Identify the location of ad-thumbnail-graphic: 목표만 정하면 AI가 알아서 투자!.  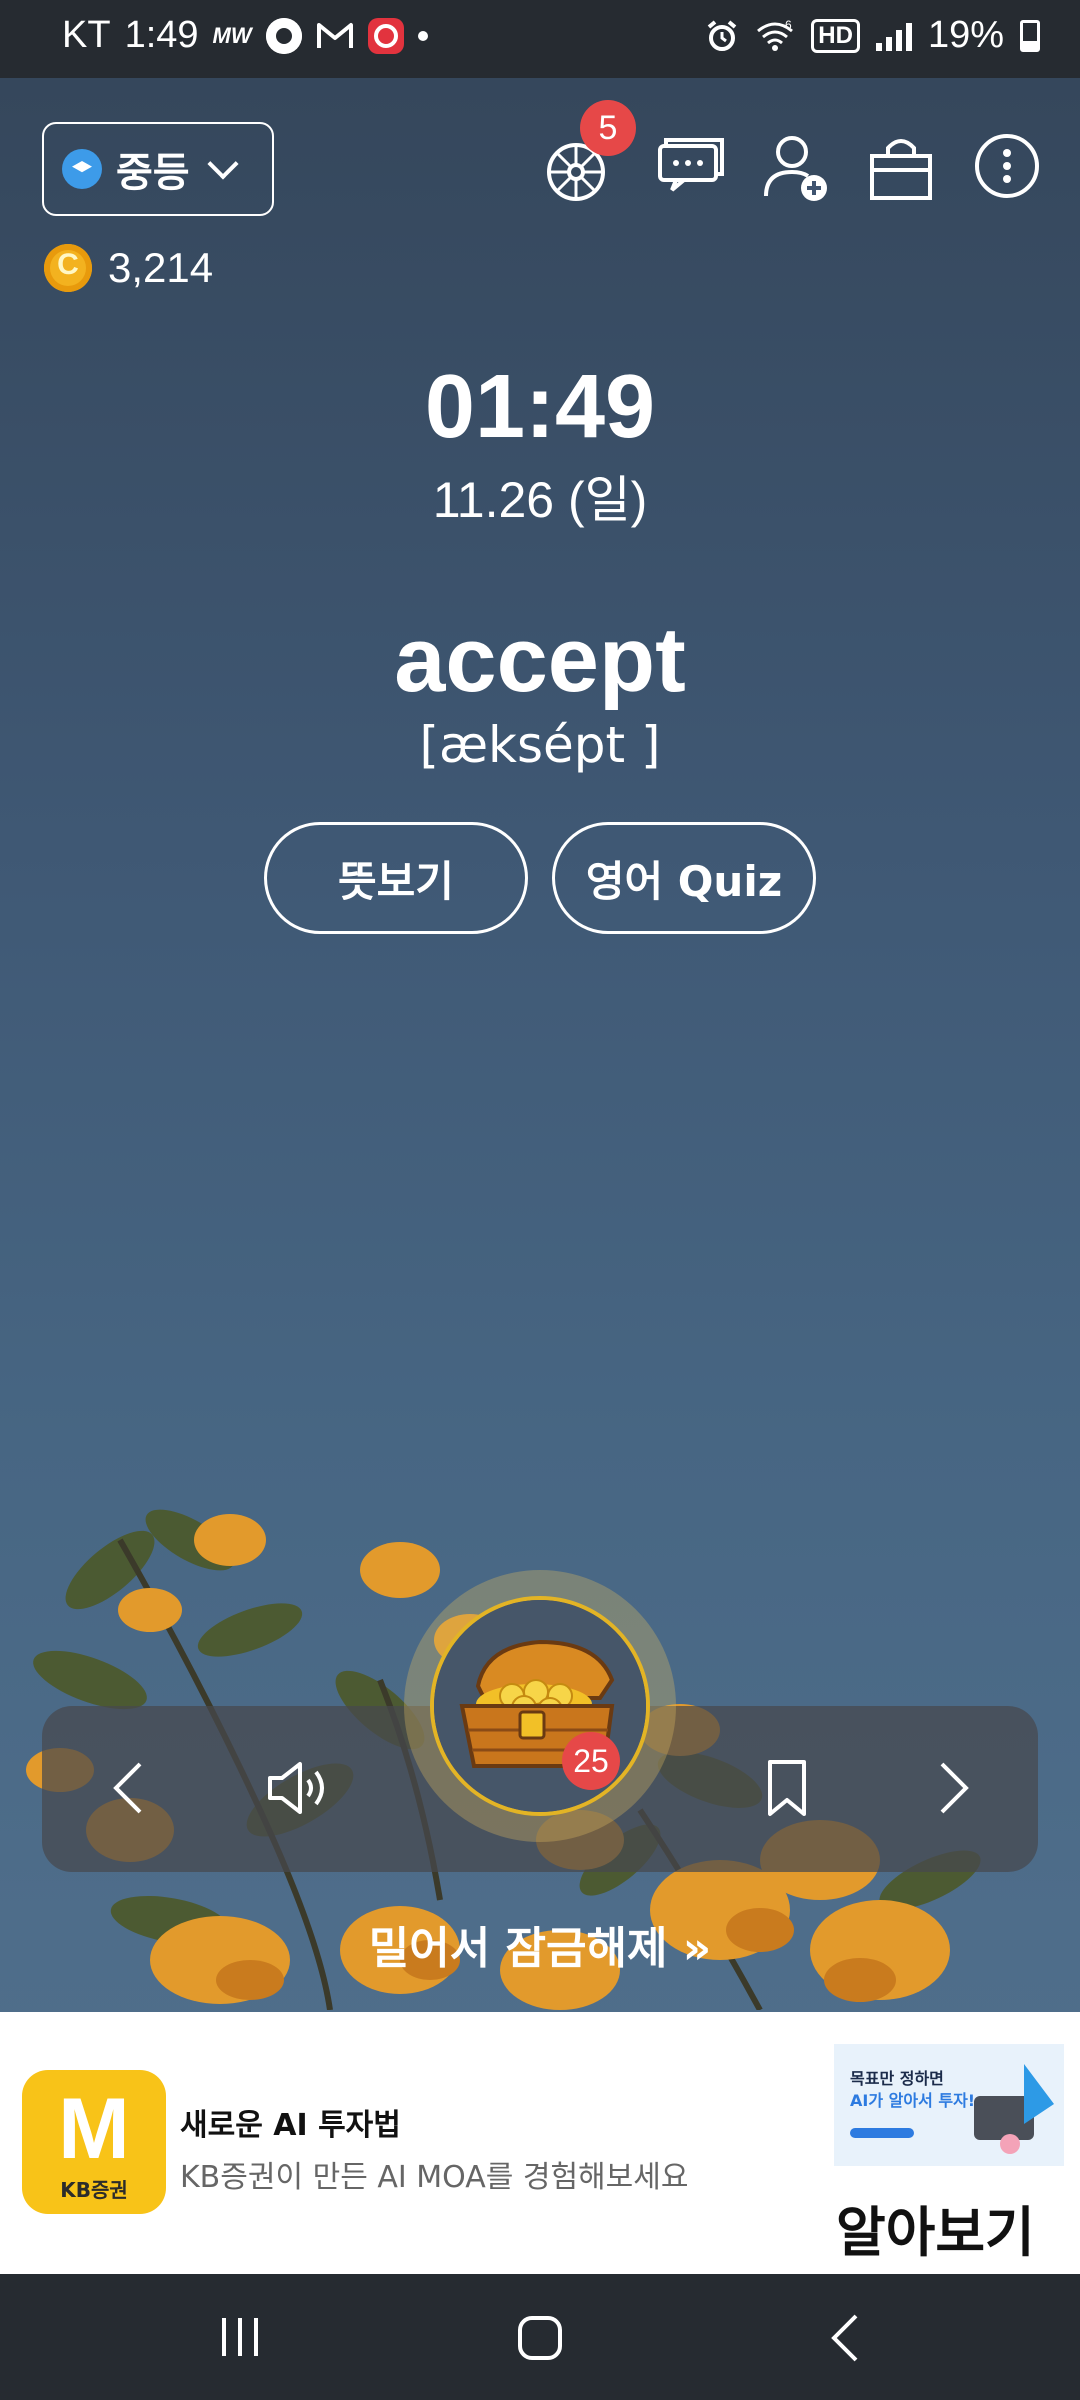
(949, 2105).